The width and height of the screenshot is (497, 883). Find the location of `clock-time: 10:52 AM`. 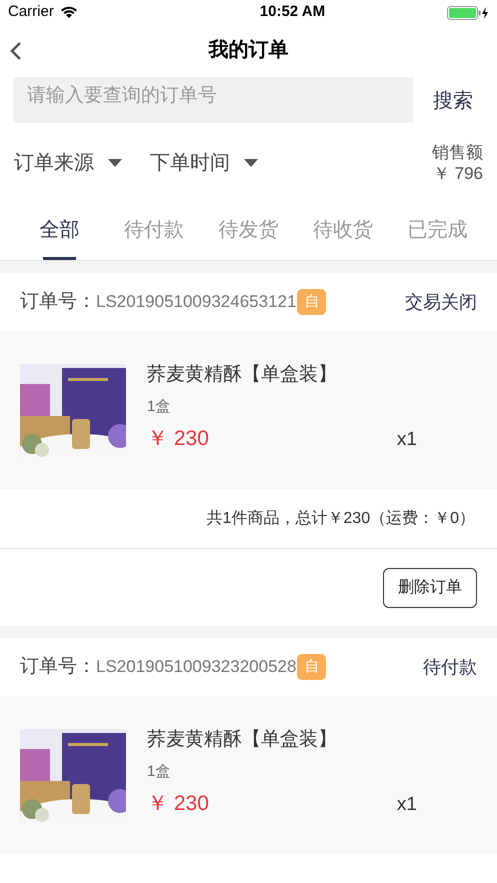

clock-time: 10:52 AM is located at coordinates (293, 12).